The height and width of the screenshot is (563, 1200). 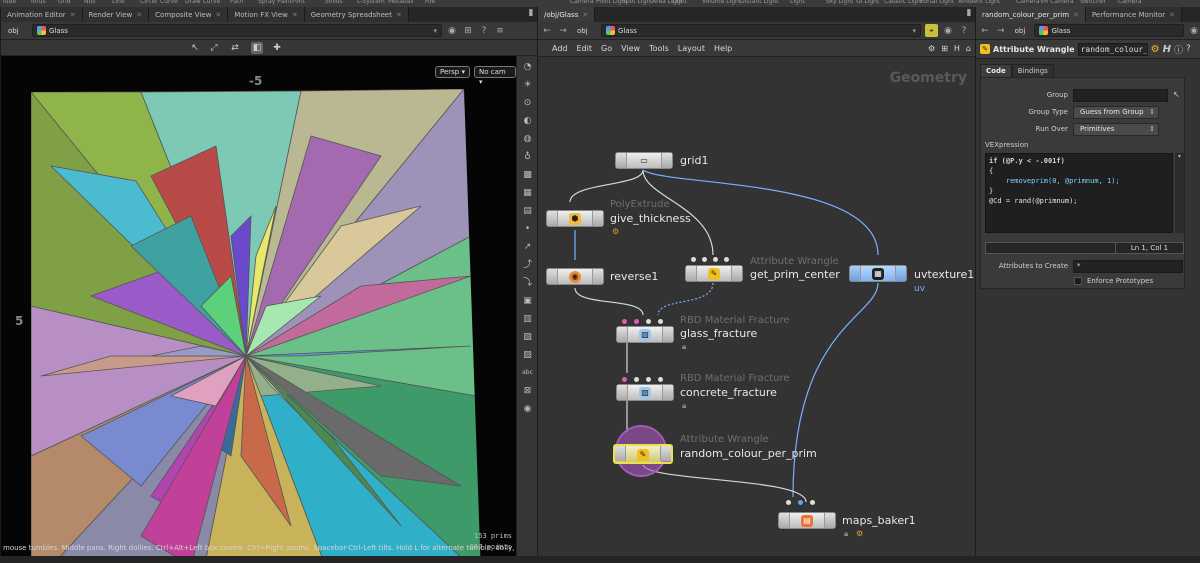 What do you see at coordinates (1021, 30) in the screenshot?
I see `path-root: obj` at bounding box center [1021, 30].